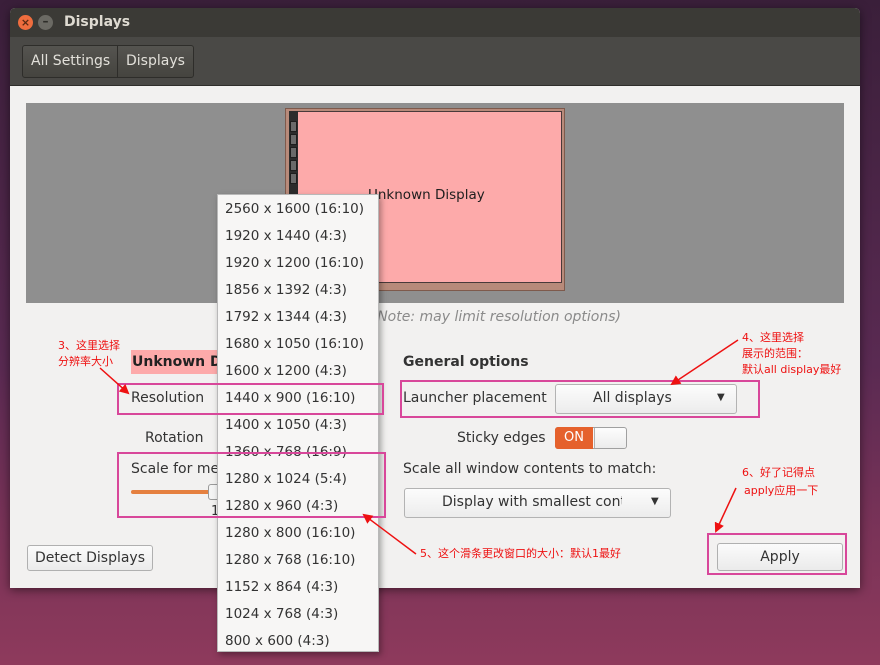 The image size is (880, 665). Describe the element at coordinates (426, 195) in the screenshot. I see `monitor-label: Unknown Display` at that location.